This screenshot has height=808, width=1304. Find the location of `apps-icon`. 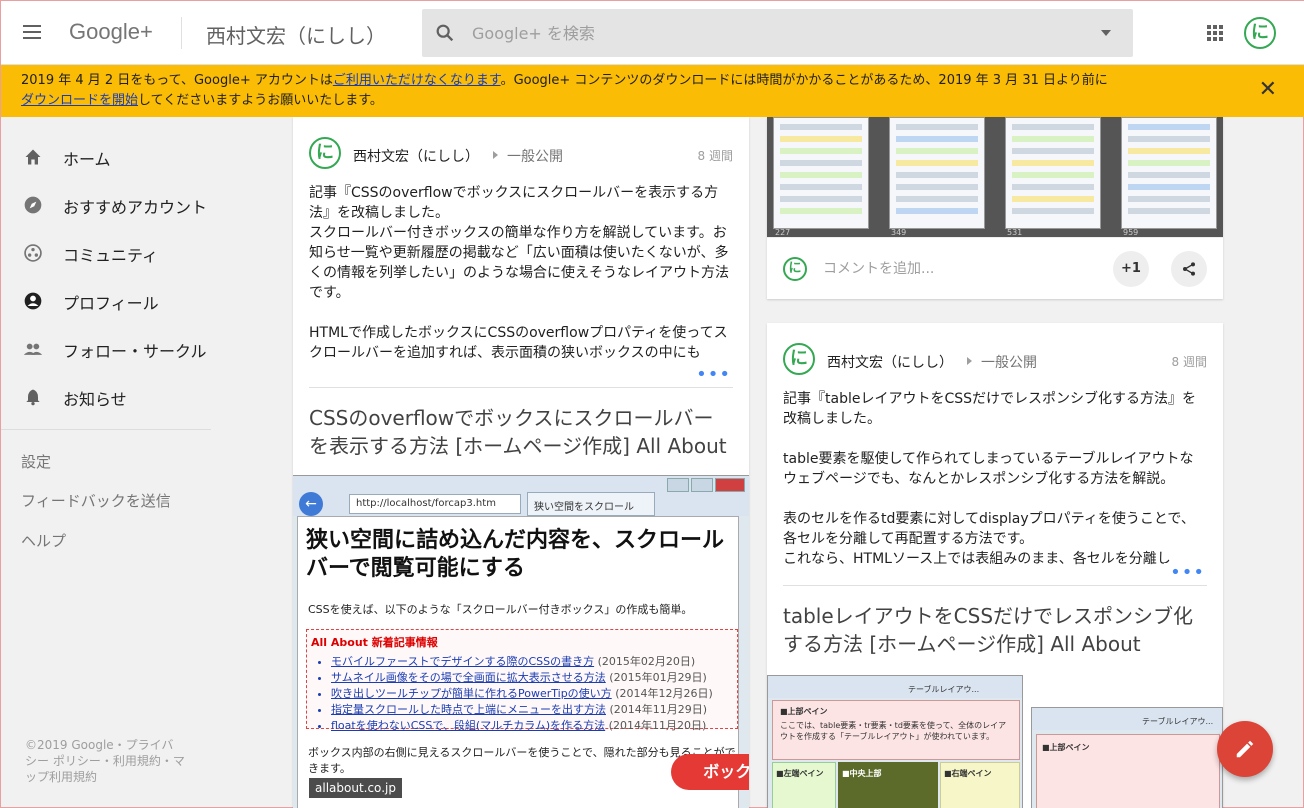

apps-icon is located at coordinates (1215, 33).